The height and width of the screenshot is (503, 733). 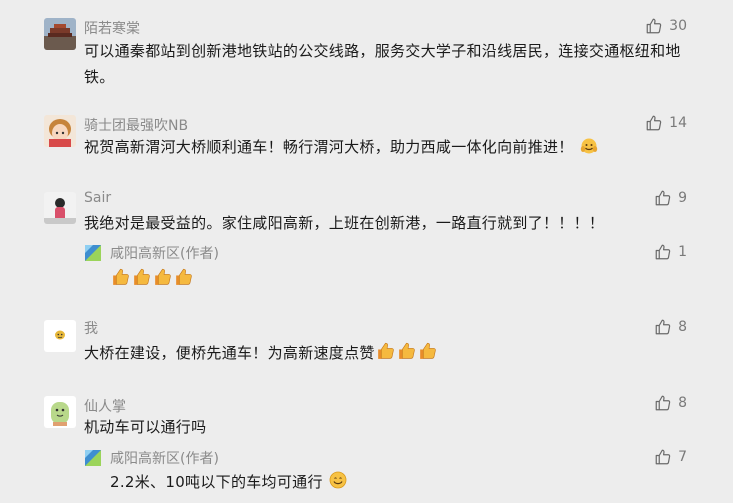 I want to click on reply-text: 2.2米、10吨以下的车均可通行, so click(x=229, y=482).